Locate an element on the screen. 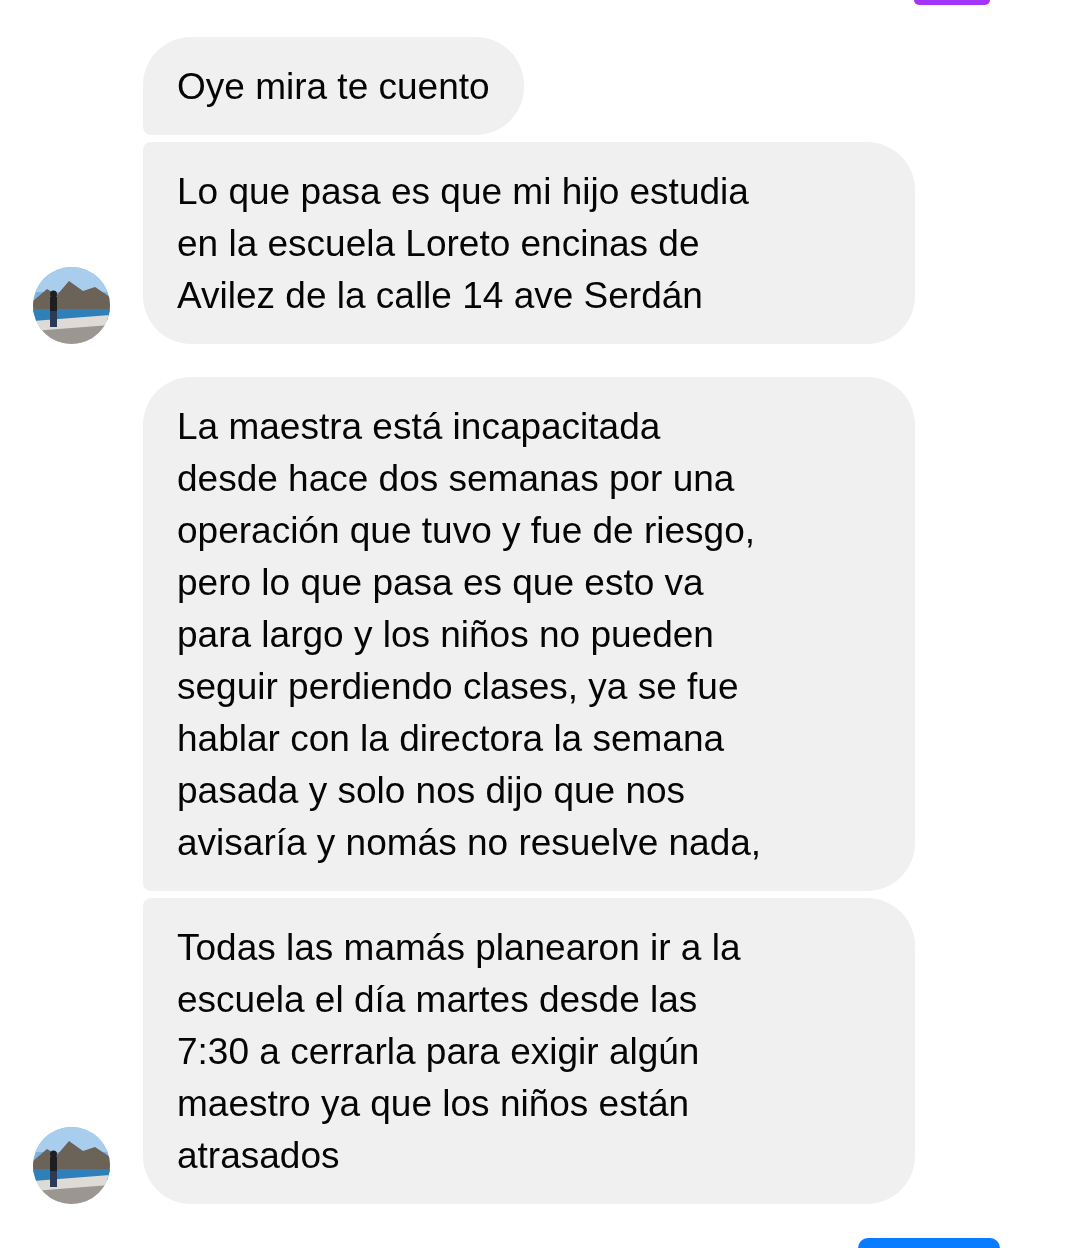  message-bubble: Oye mira te cuento is located at coordinates (333, 86).